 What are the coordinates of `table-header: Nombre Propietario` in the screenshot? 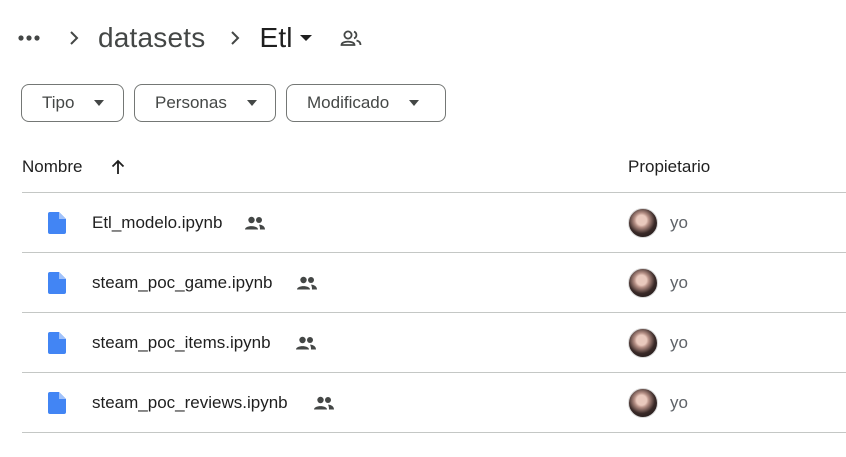 It's located at (434, 167).